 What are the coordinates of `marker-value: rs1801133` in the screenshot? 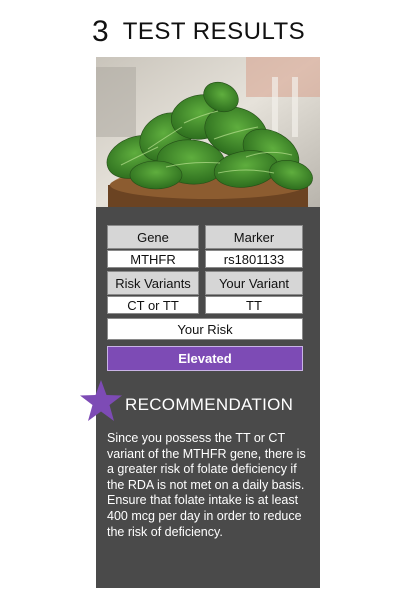 It's located at (254, 259).